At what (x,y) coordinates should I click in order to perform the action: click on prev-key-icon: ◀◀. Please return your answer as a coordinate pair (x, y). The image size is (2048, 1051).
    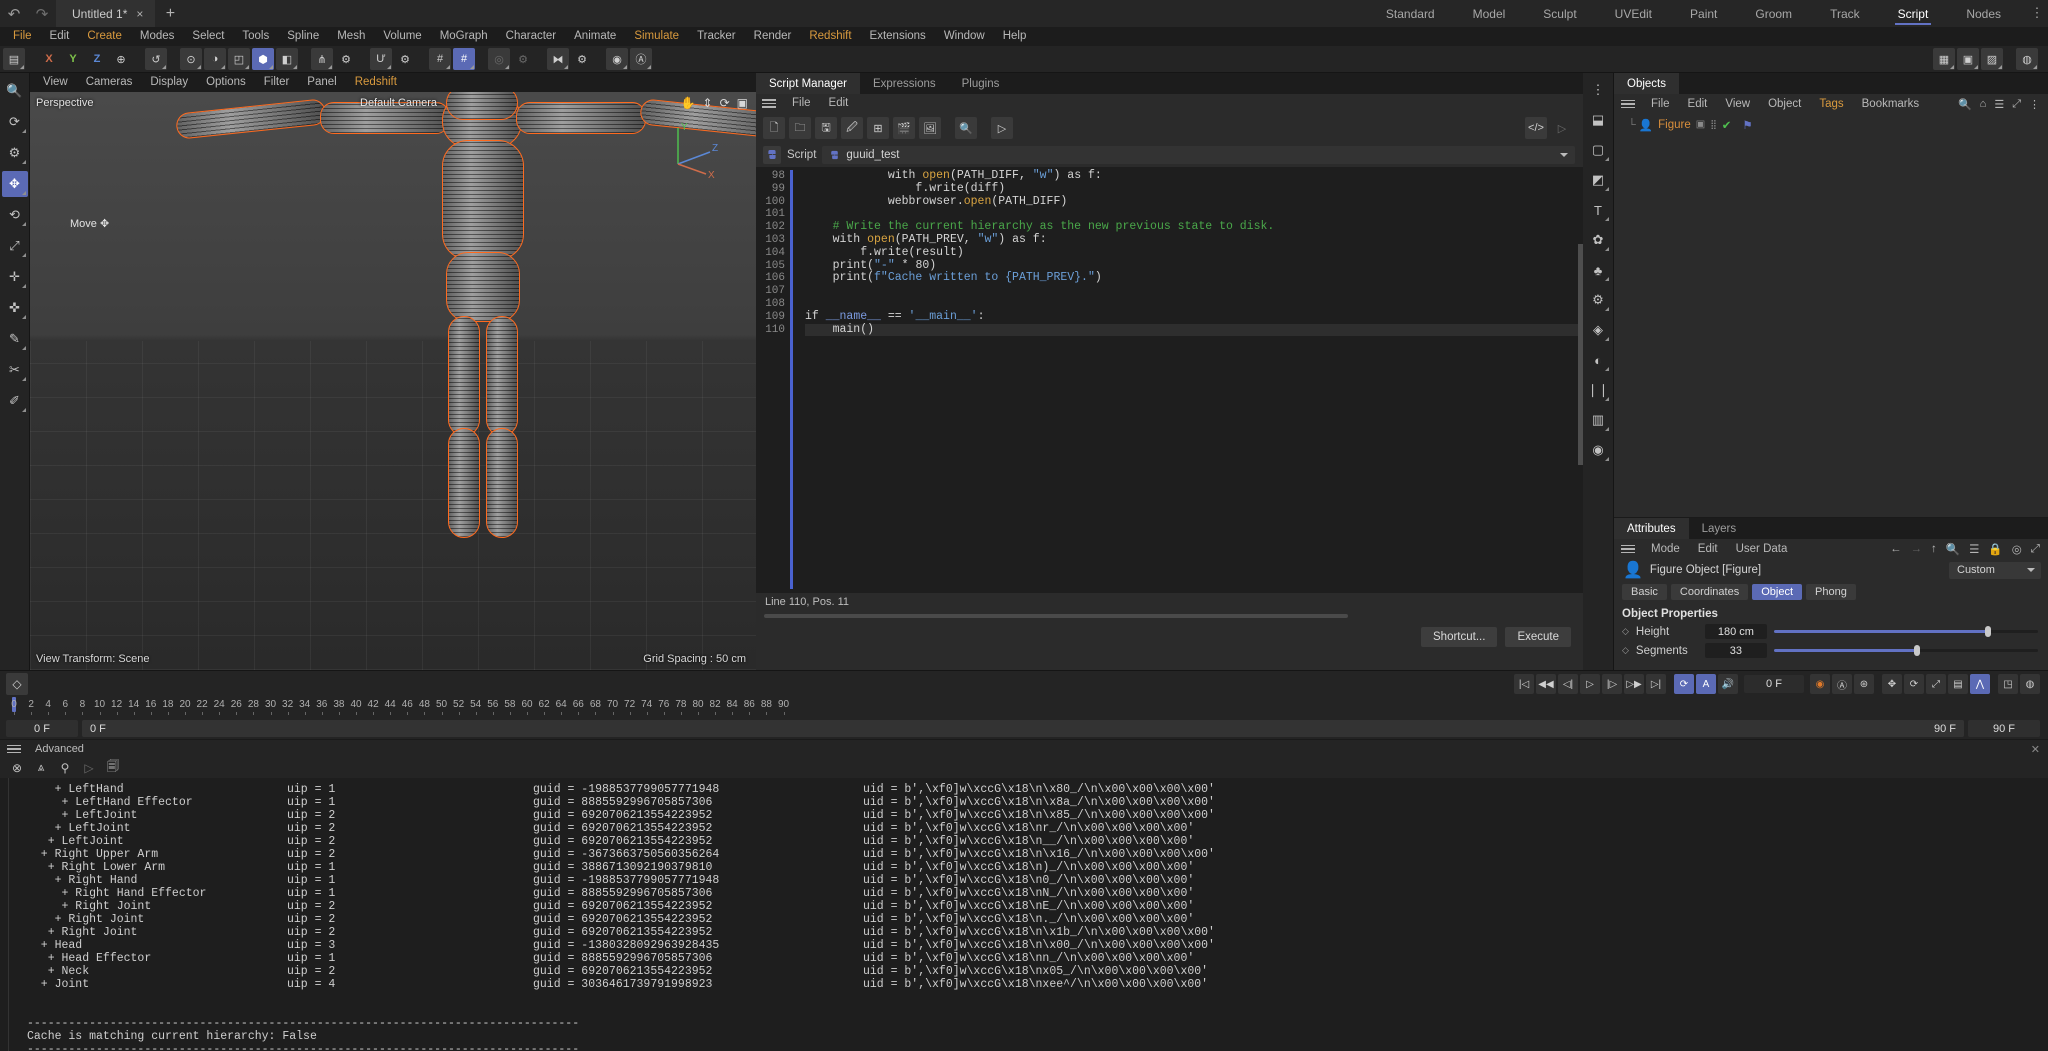
    Looking at the image, I should click on (1546, 684).